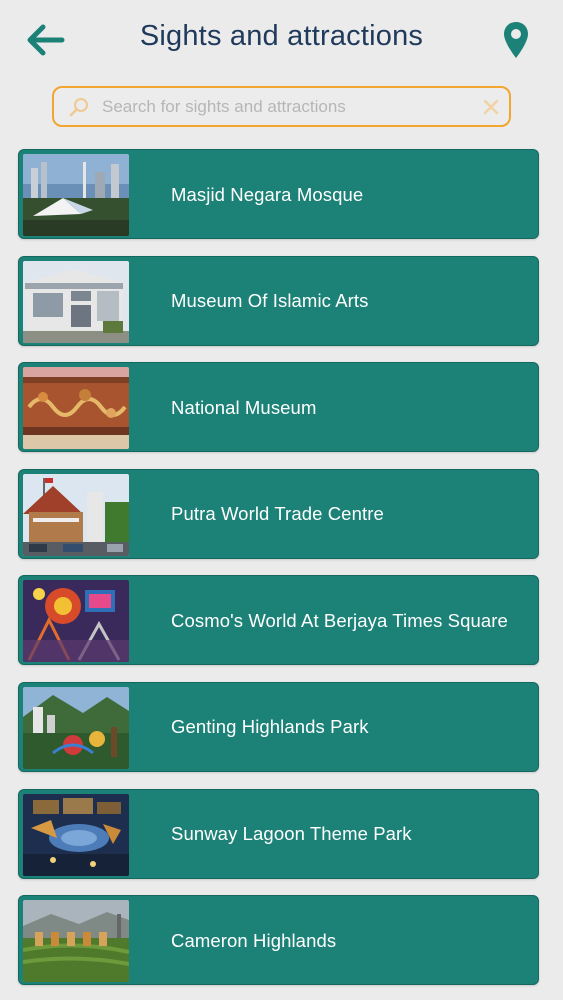 This screenshot has width=563, height=1000. I want to click on trade-centre-photo, so click(76, 514).